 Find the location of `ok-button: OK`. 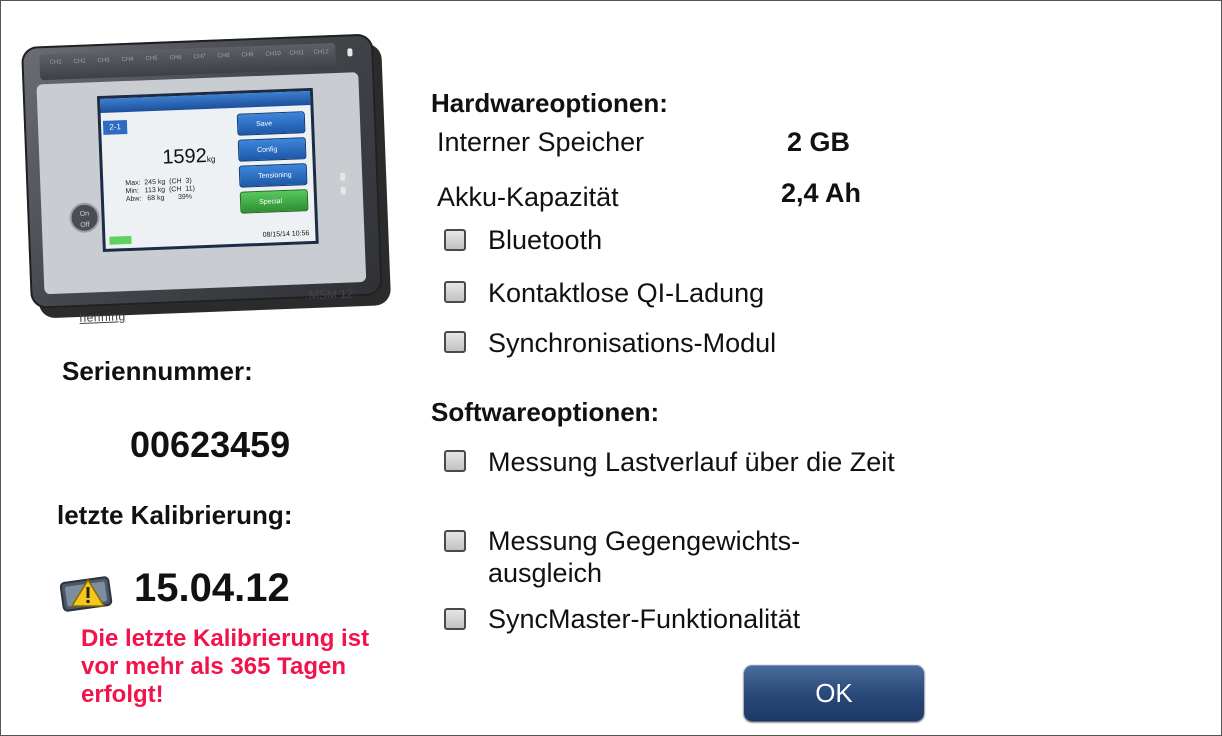

ok-button: OK is located at coordinates (834, 693).